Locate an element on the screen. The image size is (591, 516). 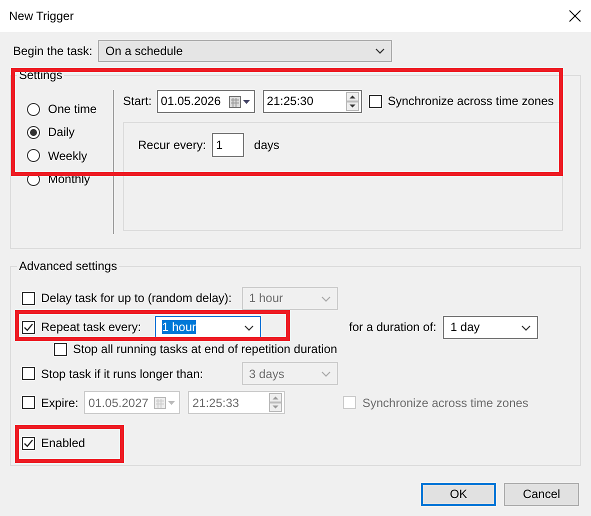
radio-label: Daily is located at coordinates (61, 132).